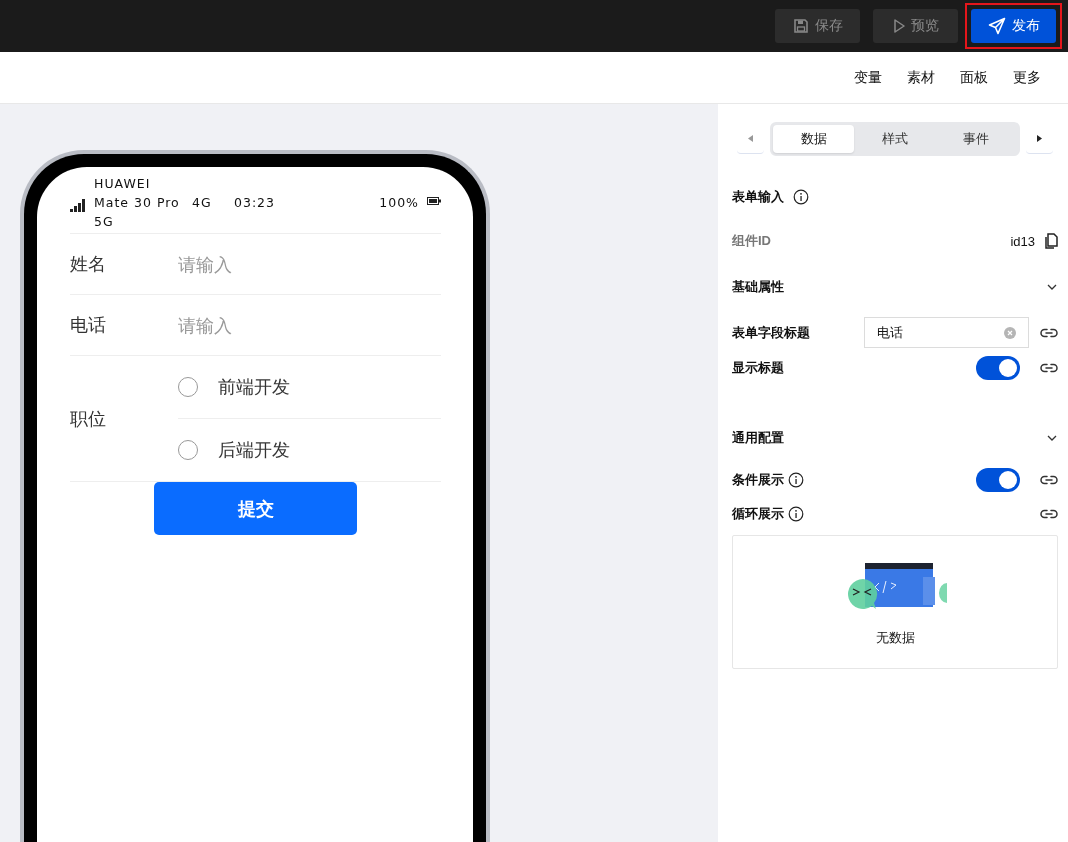  What do you see at coordinates (895, 638) in the screenshot?
I see `empty-text: 无数据` at bounding box center [895, 638].